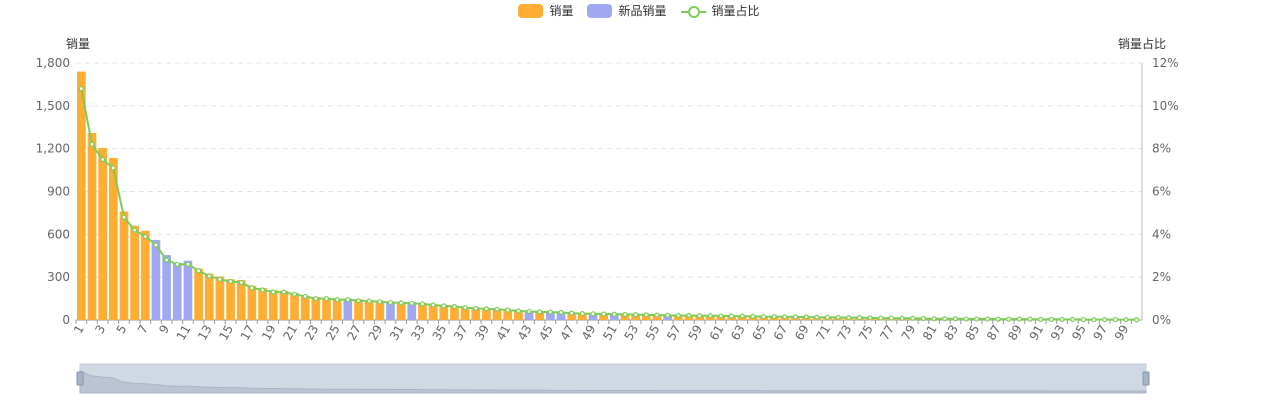 The width and height of the screenshot is (1278, 400). What do you see at coordinates (80, 378) in the screenshot?
I see `data-zoom-handle-left` at bounding box center [80, 378].